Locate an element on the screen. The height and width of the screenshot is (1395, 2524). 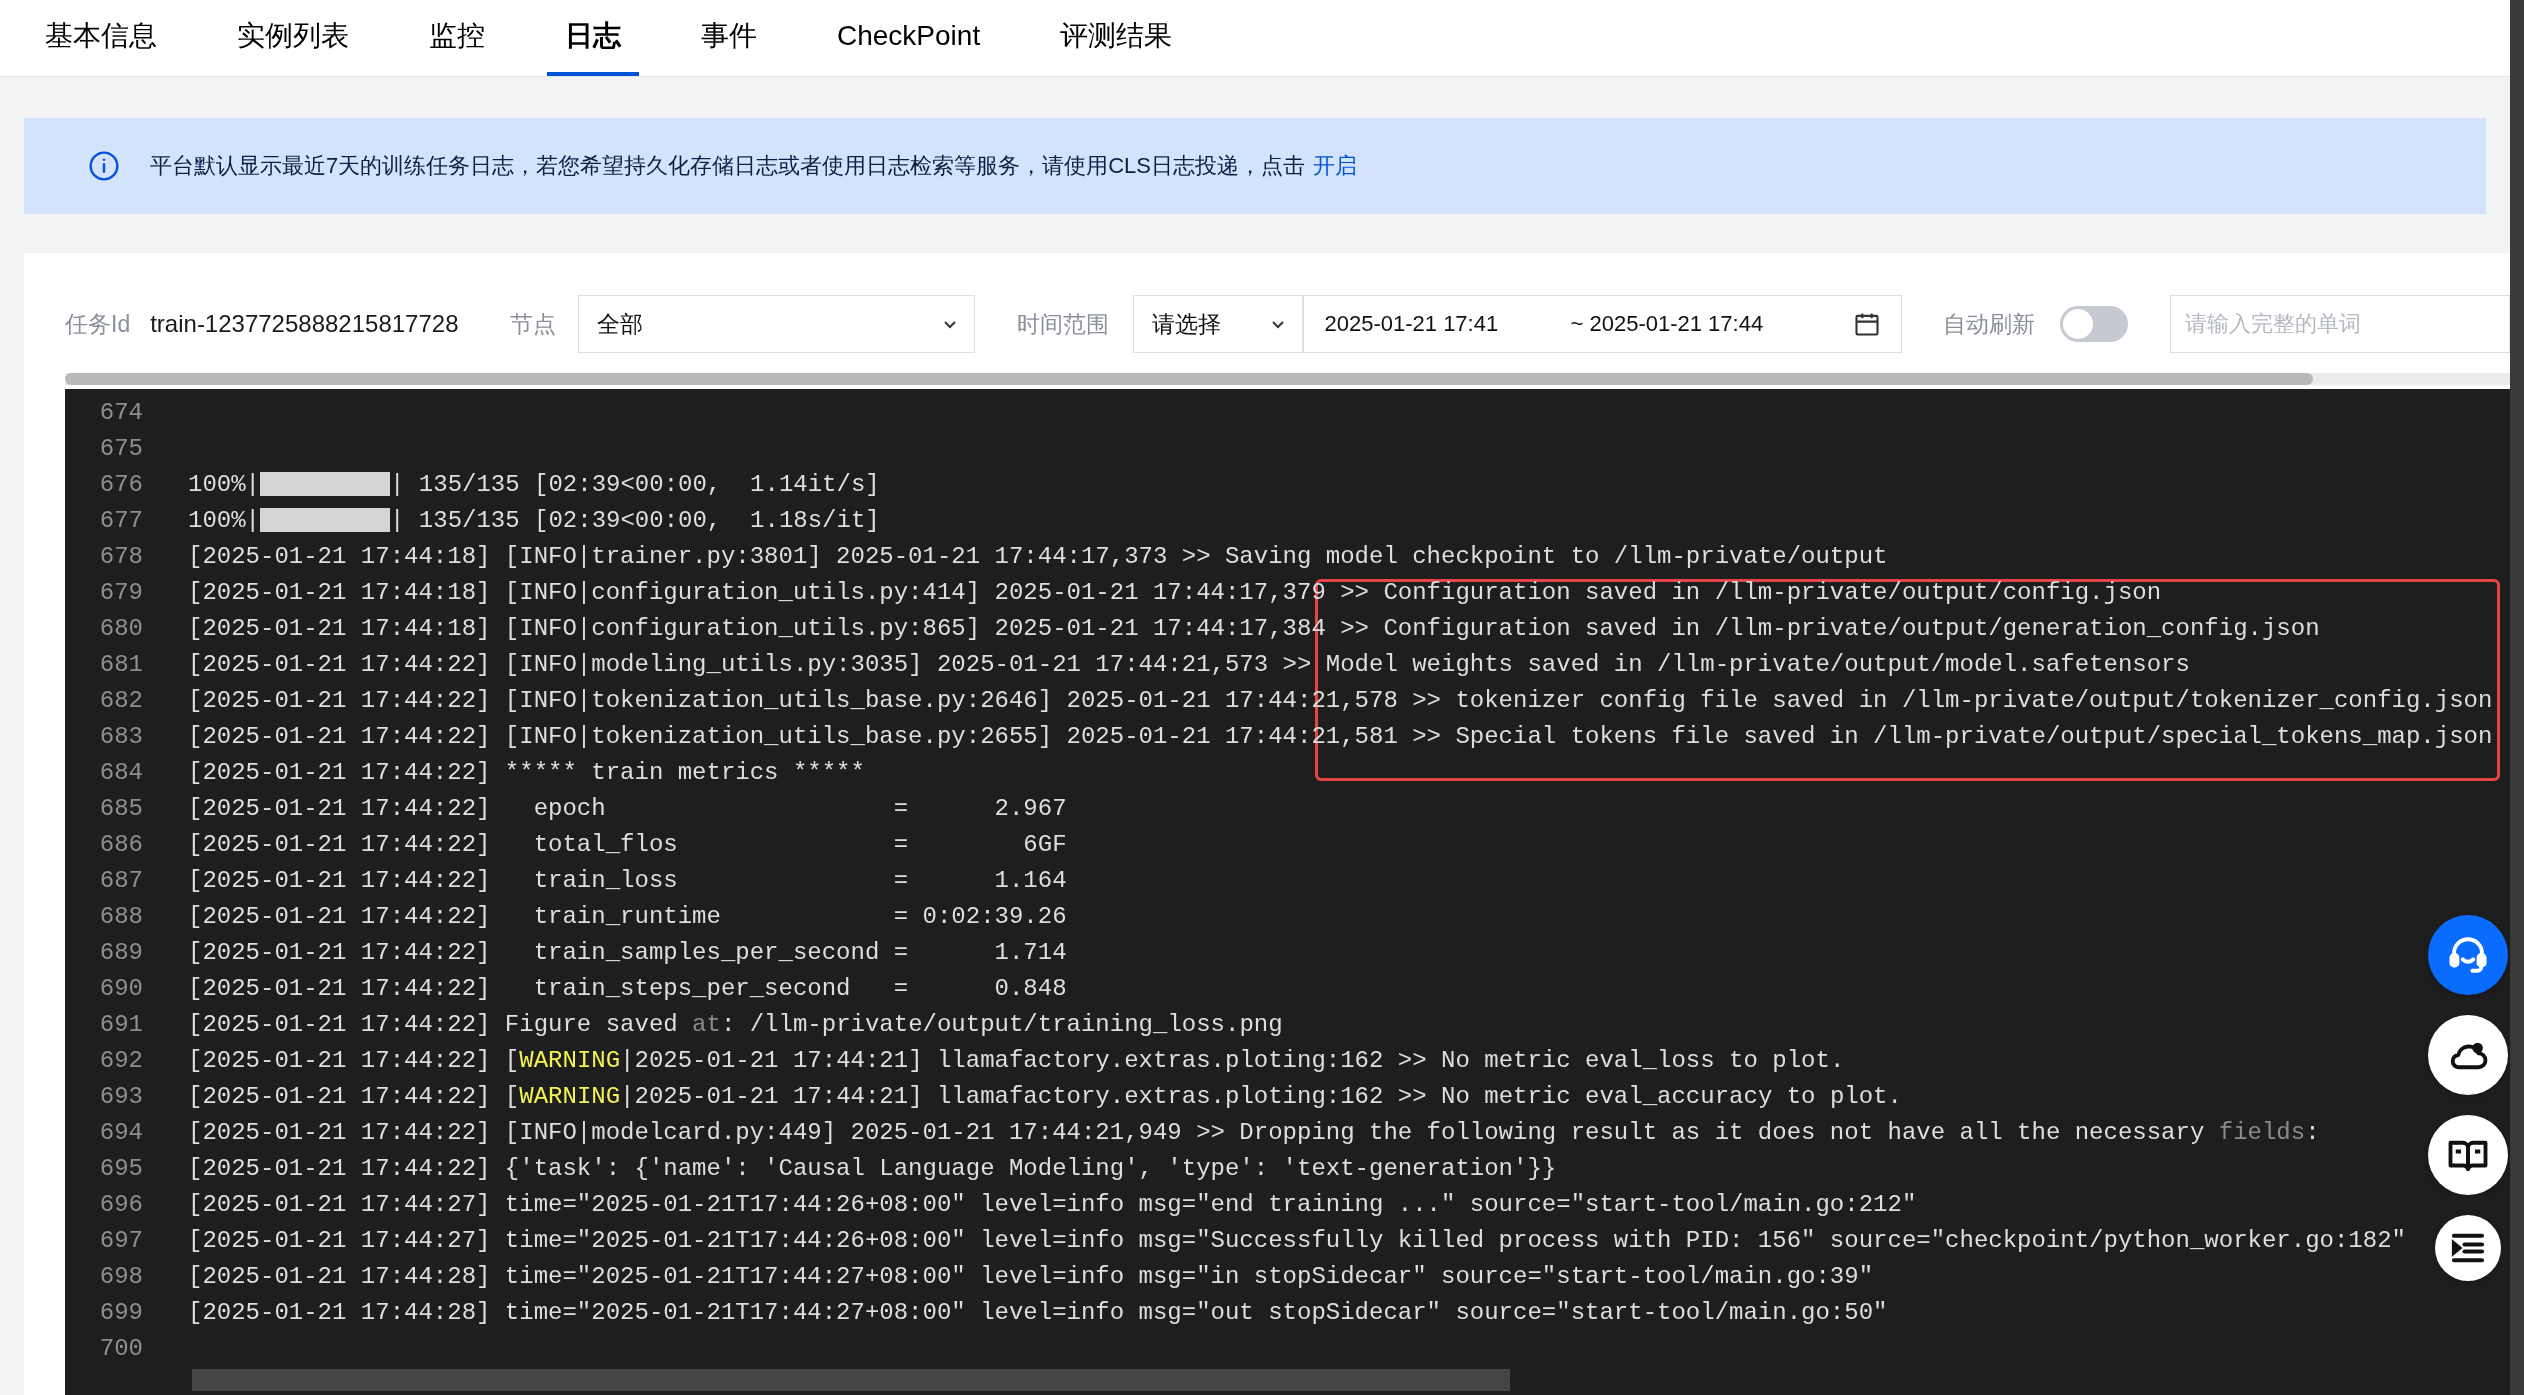
line-number: 689 is located at coordinates (121, 952).